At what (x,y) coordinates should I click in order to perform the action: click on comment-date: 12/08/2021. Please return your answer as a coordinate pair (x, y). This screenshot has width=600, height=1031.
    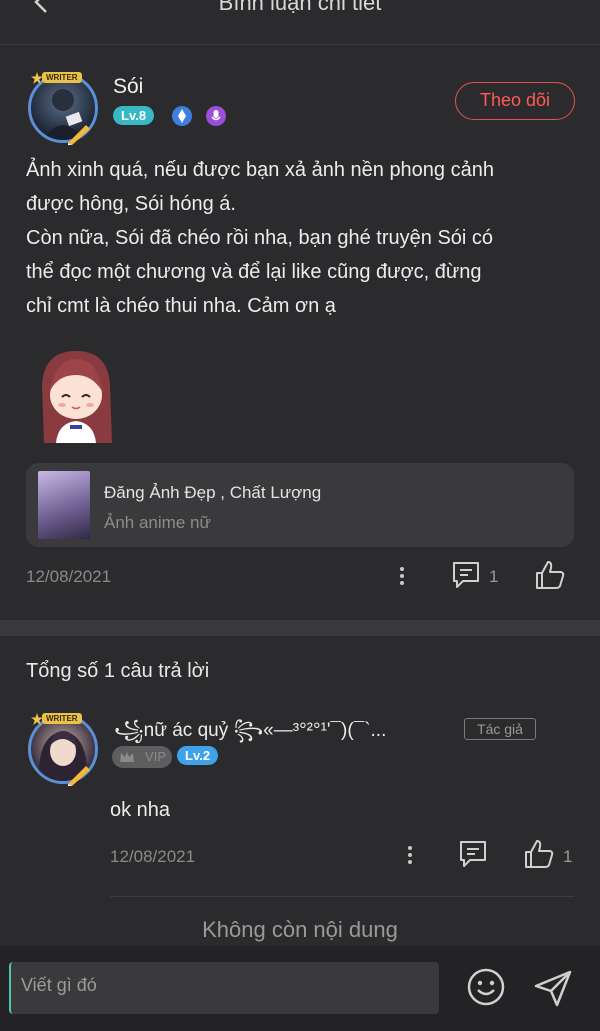
    Looking at the image, I should click on (69, 576).